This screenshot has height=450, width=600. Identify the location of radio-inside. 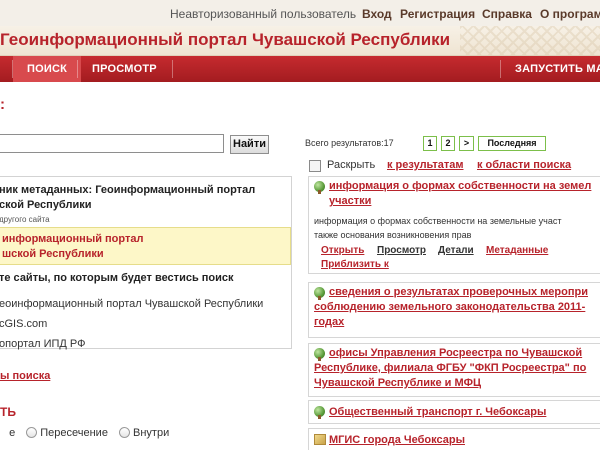
(125, 432).